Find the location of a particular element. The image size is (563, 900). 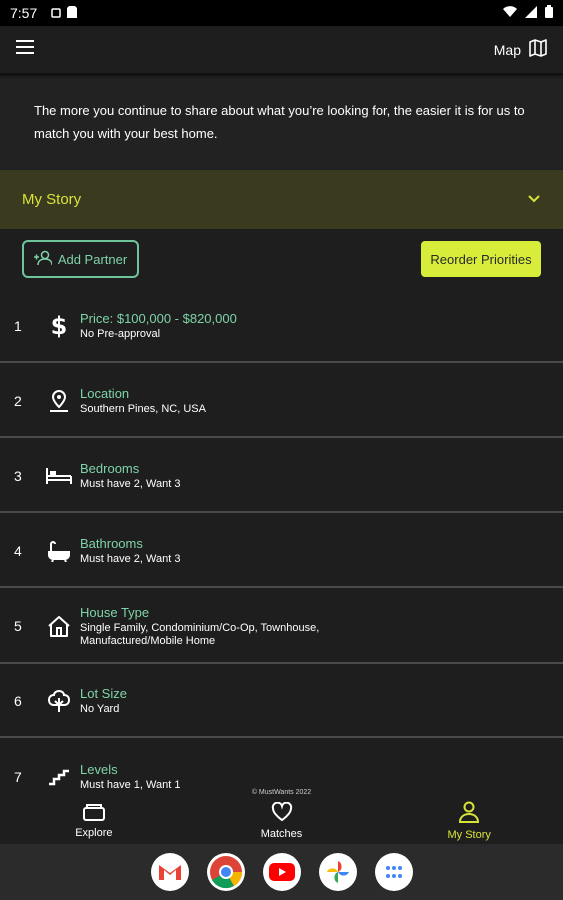

priority-number: 3 is located at coordinates (18, 475).